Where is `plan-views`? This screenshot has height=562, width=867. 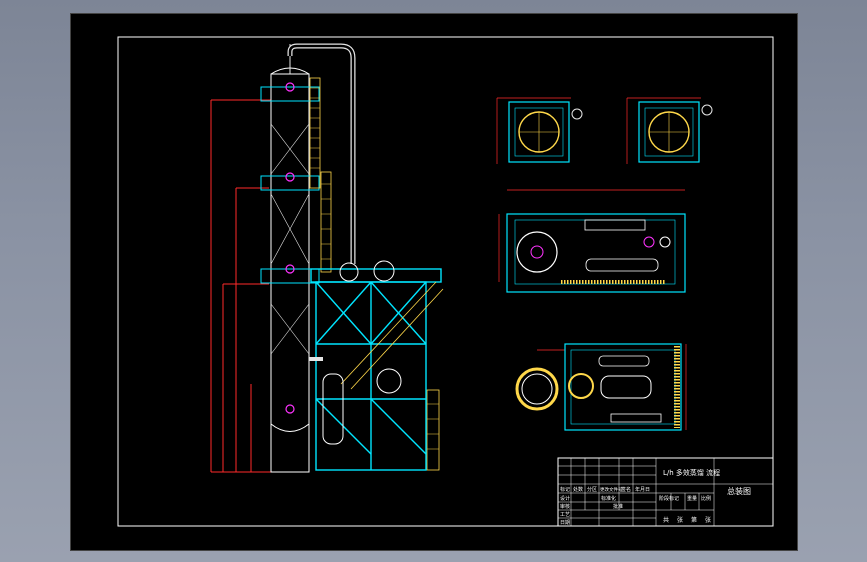
plan-views is located at coordinates (604, 264).